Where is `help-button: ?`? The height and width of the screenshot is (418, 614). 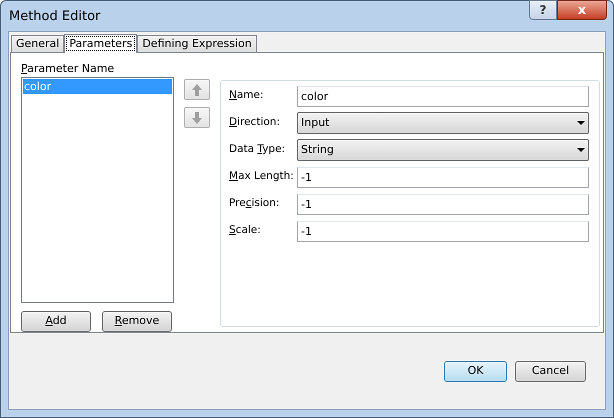 help-button: ? is located at coordinates (543, 10).